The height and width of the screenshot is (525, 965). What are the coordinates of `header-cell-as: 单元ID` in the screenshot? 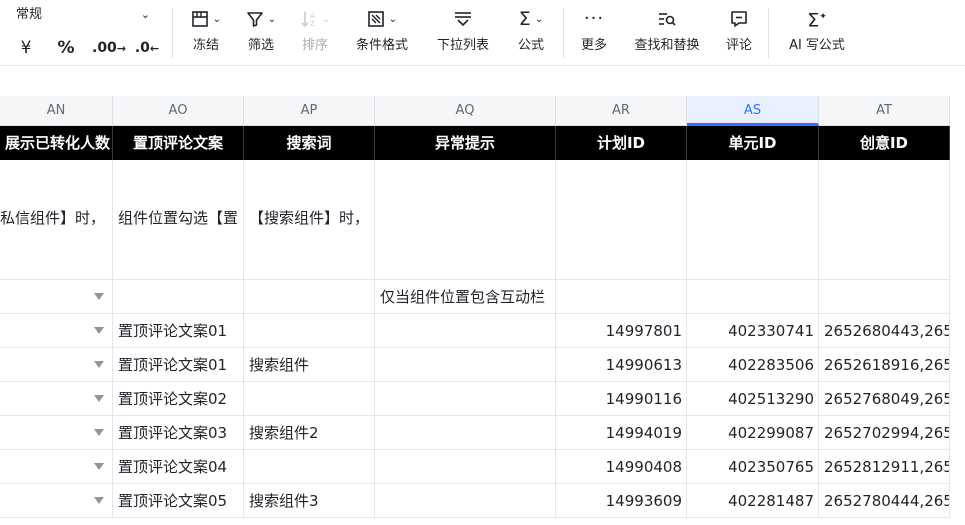 It's located at (753, 143).